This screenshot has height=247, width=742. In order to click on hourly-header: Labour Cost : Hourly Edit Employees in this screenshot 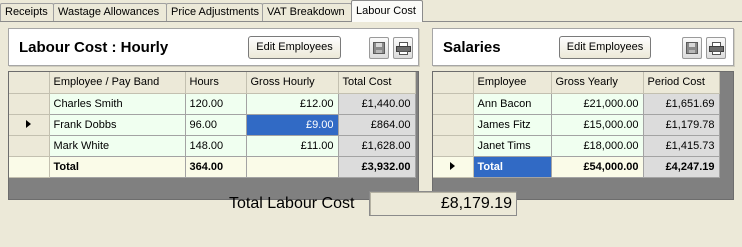, I will do `click(213, 47)`.